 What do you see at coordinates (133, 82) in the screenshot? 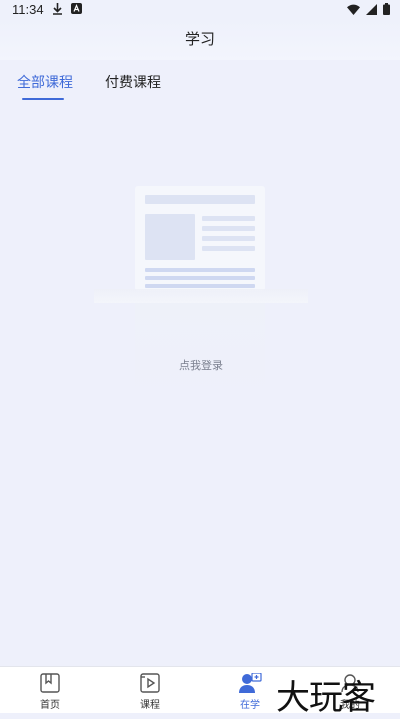
I see `tab-paid-courses: 付费课程` at bounding box center [133, 82].